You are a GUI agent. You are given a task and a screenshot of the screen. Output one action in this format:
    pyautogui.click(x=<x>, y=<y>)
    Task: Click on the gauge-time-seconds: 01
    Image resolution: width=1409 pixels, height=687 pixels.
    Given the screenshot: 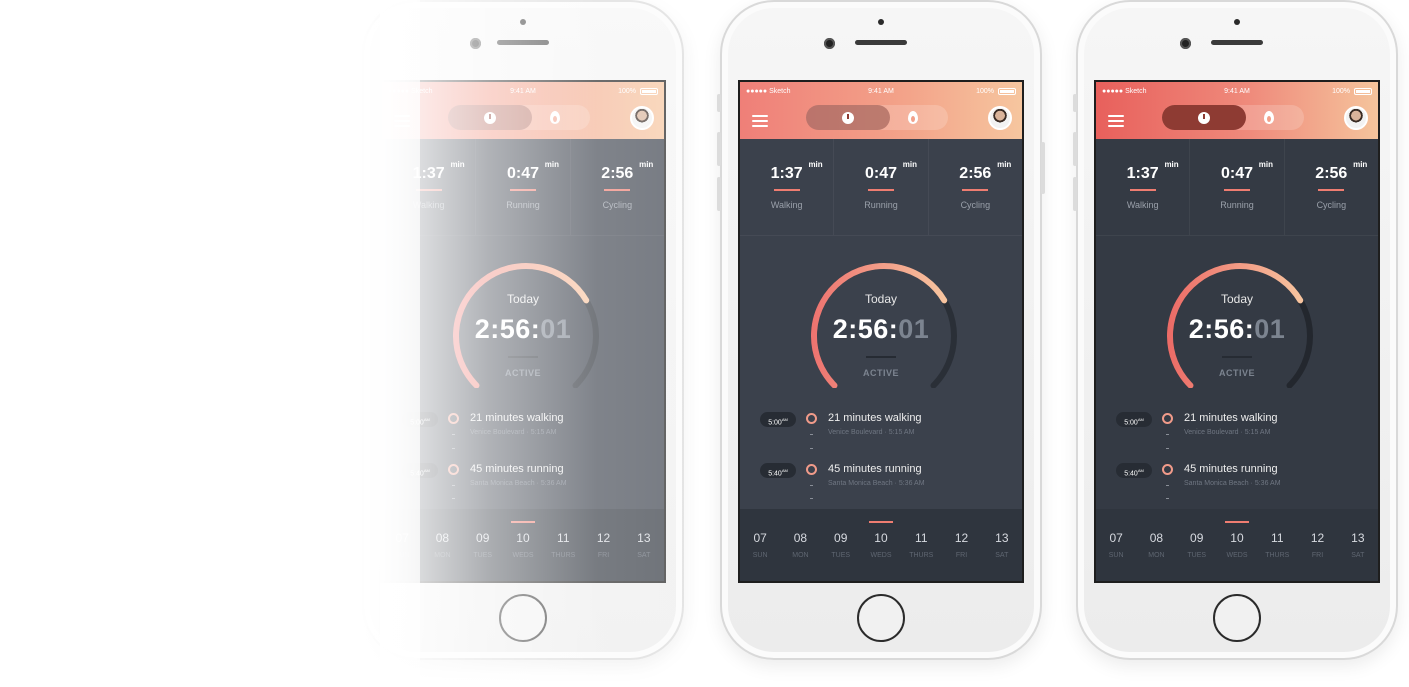 What is the action you would take?
    pyautogui.click(x=914, y=329)
    